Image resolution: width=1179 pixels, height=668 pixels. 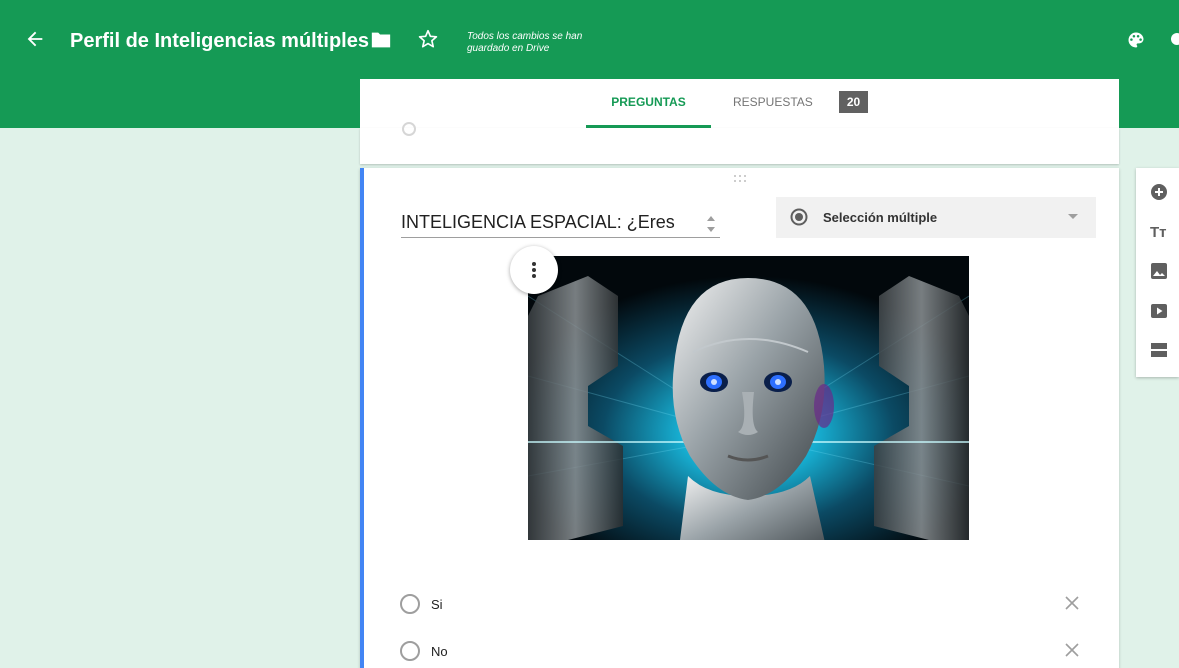 I want to click on question-title-field: INTELIGENCIA ESPACIAL: ¿Eres, so click(x=538, y=222).